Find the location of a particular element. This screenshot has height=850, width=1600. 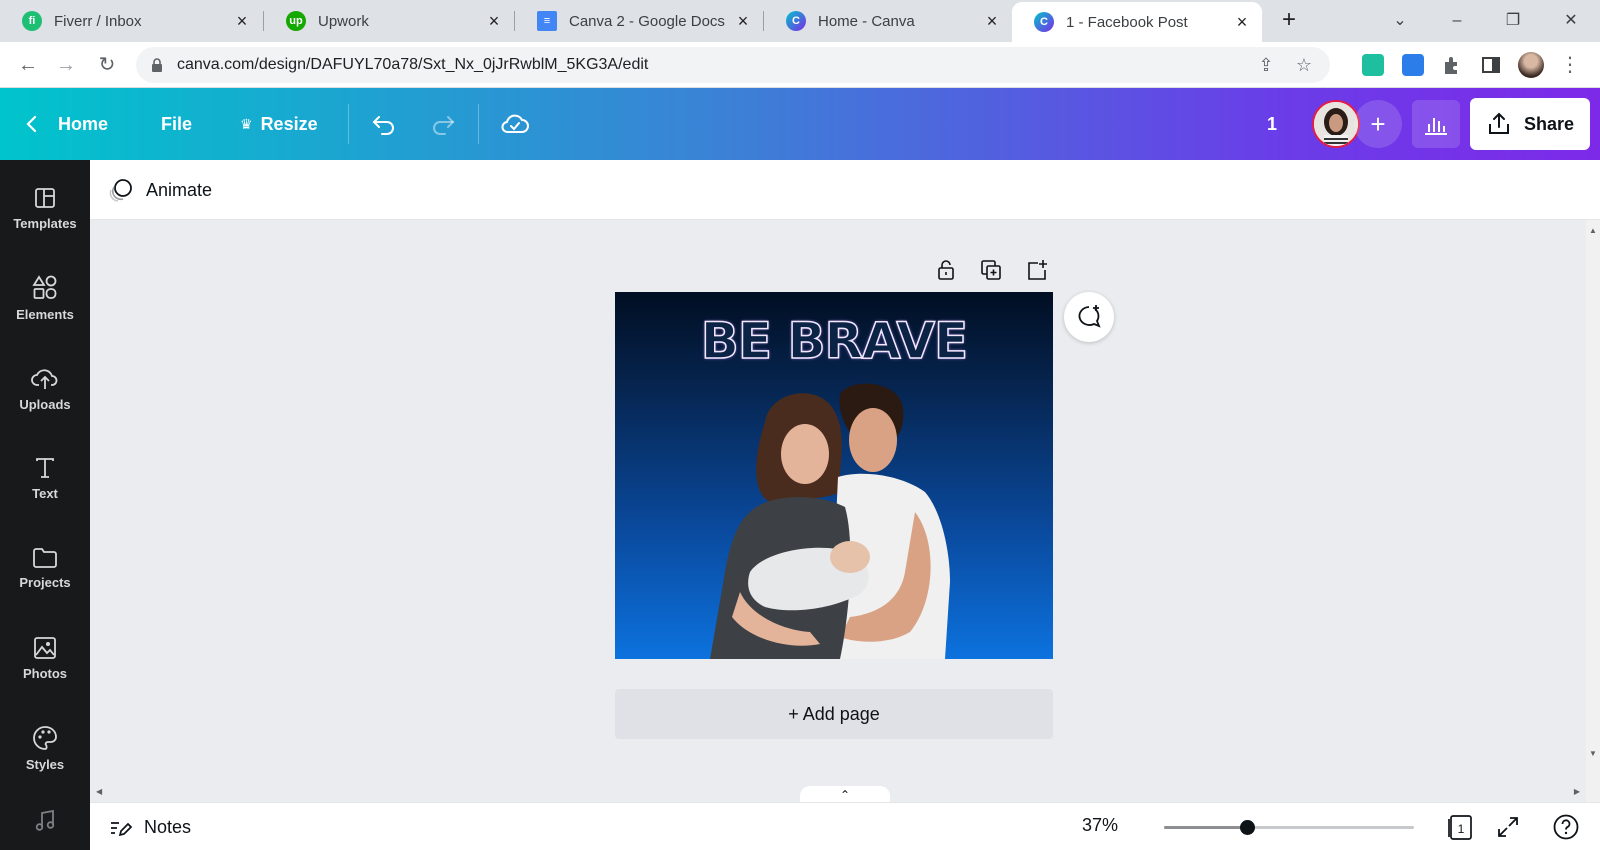

sidebar-item-label: Templates is located at coordinates (45, 223).